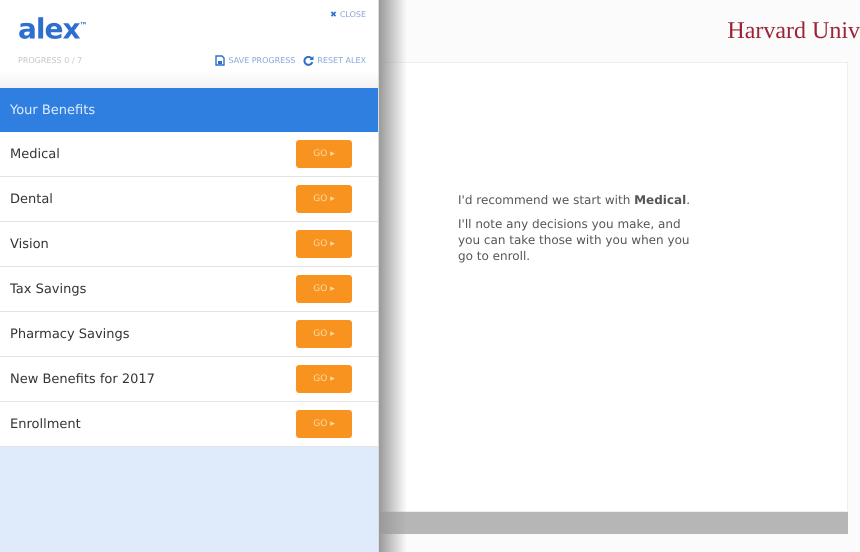 Image resolution: width=860 pixels, height=552 pixels. I want to click on benefit-label: Enrollment, so click(45, 424).